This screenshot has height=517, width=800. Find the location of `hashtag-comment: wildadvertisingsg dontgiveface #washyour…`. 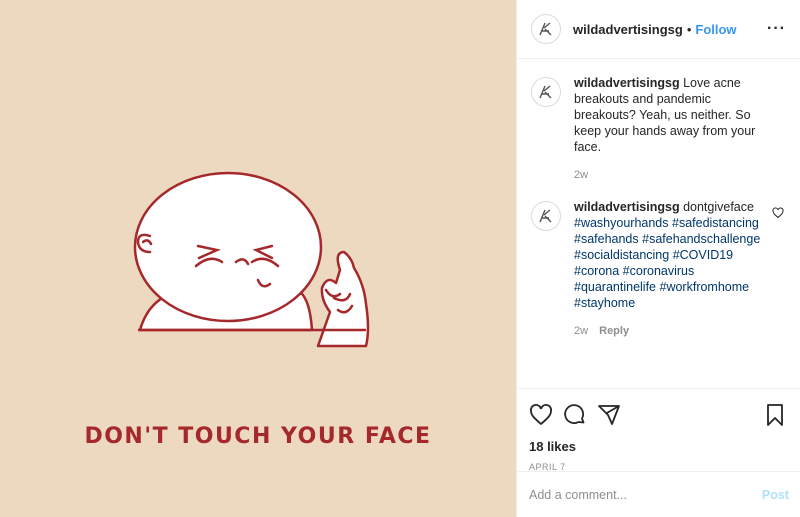

hashtag-comment: wildadvertisingsg dontgiveface #washyour… is located at coordinates (657, 269).